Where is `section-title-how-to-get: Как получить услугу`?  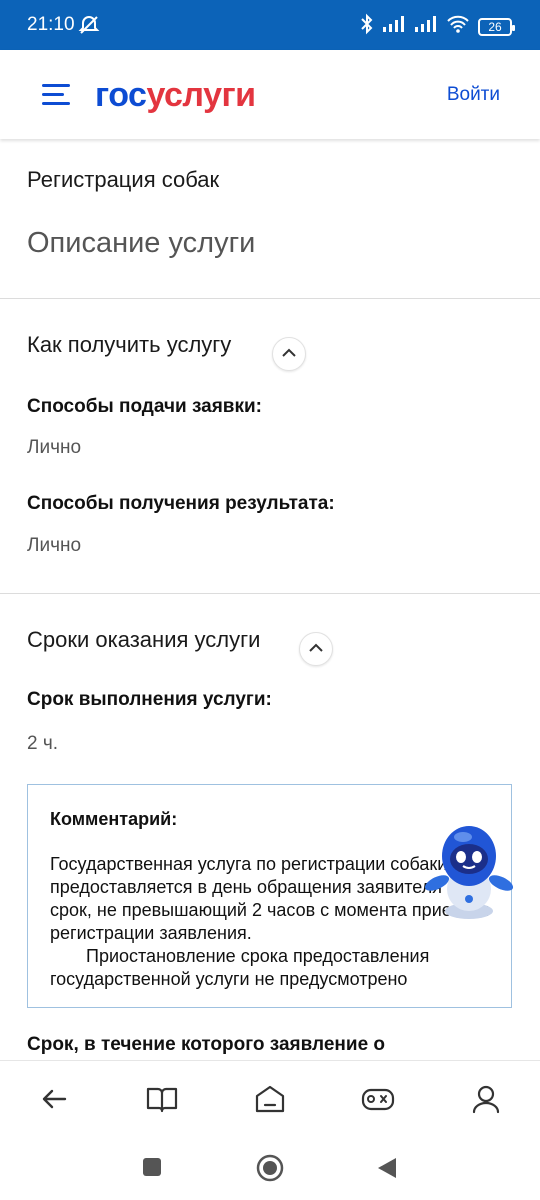
section-title-how-to-get: Как получить услугу is located at coordinates (129, 345).